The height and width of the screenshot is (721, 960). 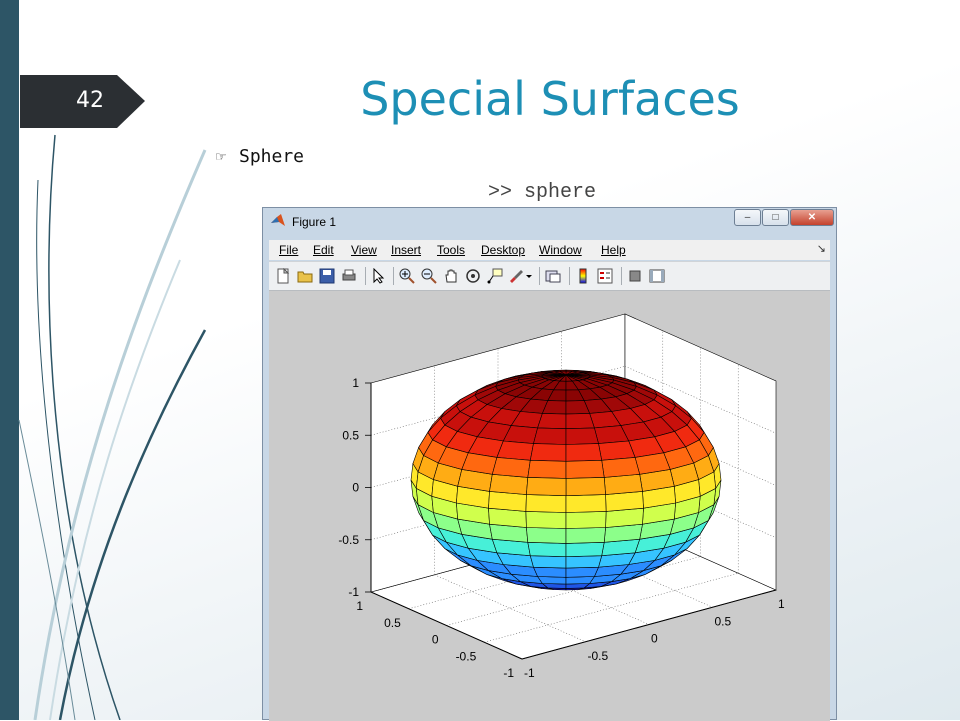 What do you see at coordinates (435, 640) in the screenshot?
I see `y-tick-label: 0` at bounding box center [435, 640].